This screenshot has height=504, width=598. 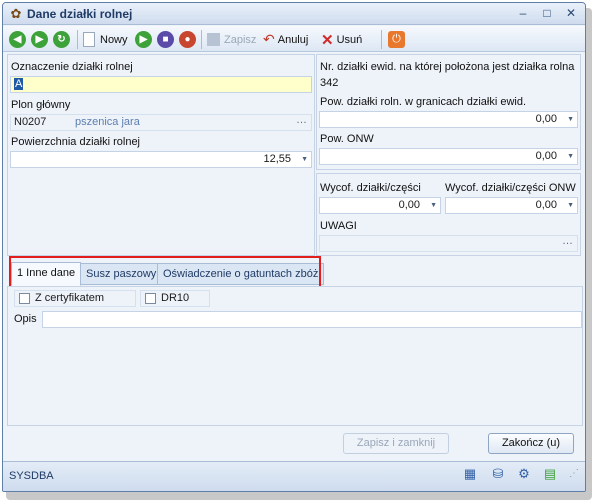 What do you see at coordinates (161, 84) in the screenshot?
I see `designation-input: A` at bounding box center [161, 84].